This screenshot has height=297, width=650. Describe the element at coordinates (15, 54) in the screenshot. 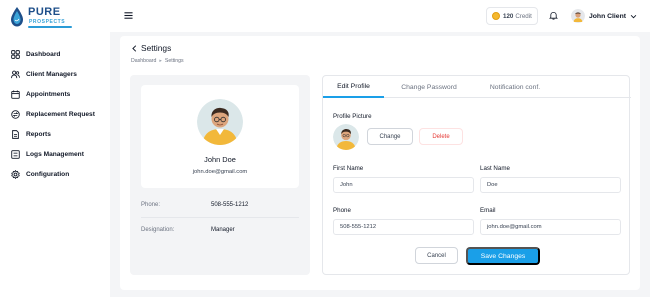

I see `grid-icon` at that location.